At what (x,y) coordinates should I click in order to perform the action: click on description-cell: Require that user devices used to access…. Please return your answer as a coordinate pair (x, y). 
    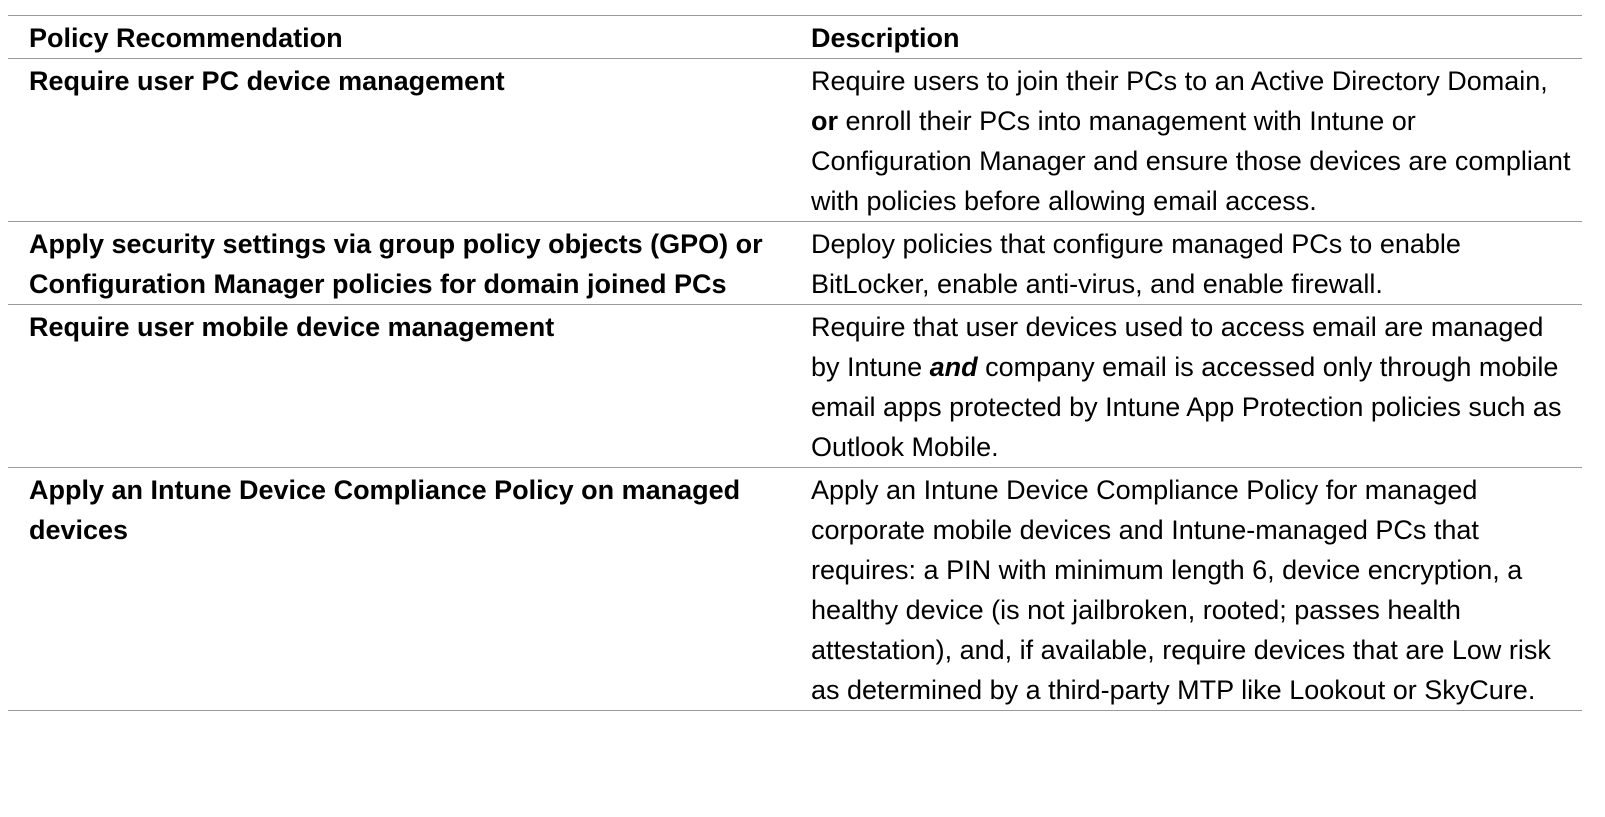
    Looking at the image, I should click on (1186, 386).